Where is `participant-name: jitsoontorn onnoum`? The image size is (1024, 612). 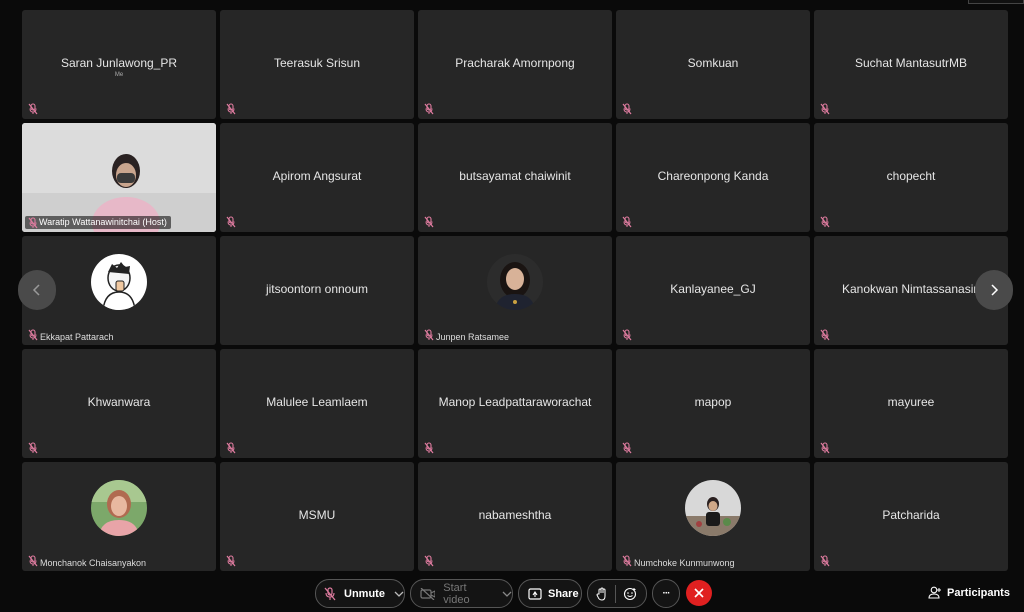 participant-name: jitsoontorn onnoum is located at coordinates (317, 289).